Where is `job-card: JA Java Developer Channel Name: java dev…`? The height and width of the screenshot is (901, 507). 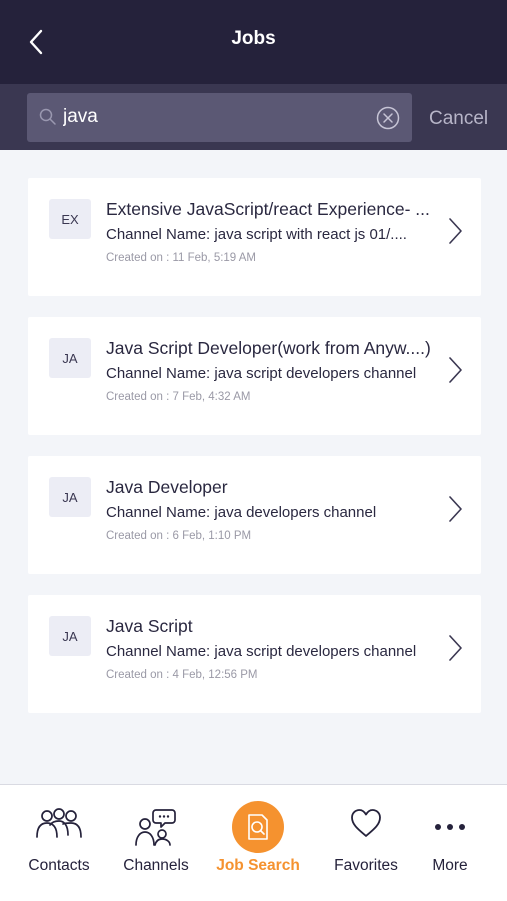
job-card: JA Java Developer Channel Name: java dev… is located at coordinates (254, 515).